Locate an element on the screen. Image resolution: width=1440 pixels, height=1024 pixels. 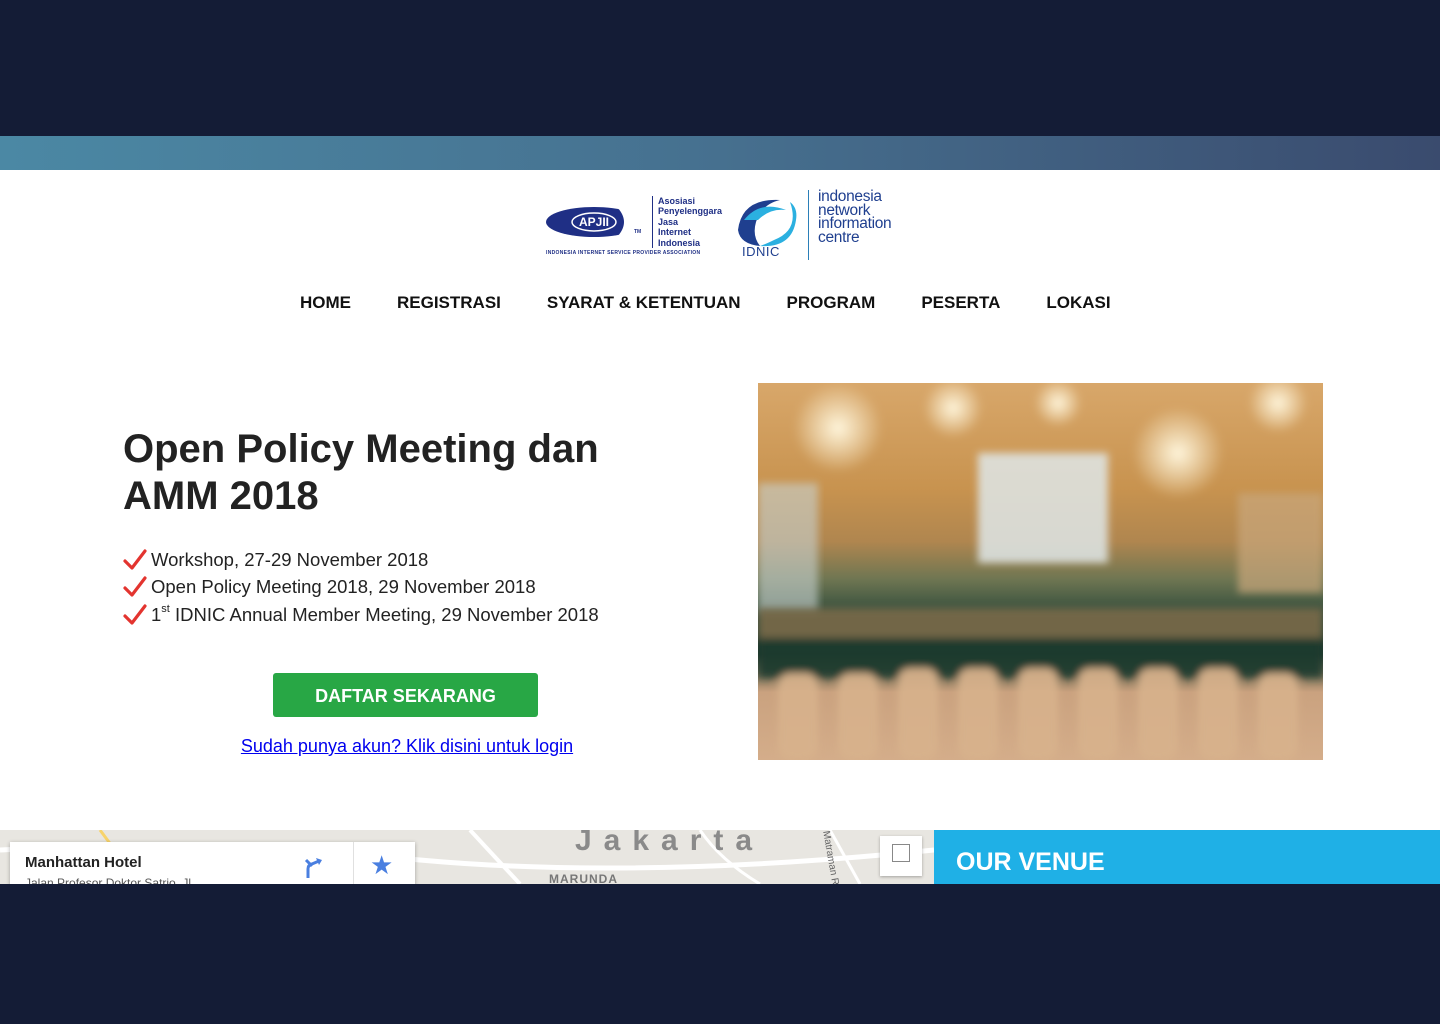
hero-title: Open Policy Meeting dan AMM 2018 is located at coordinates (361, 472).